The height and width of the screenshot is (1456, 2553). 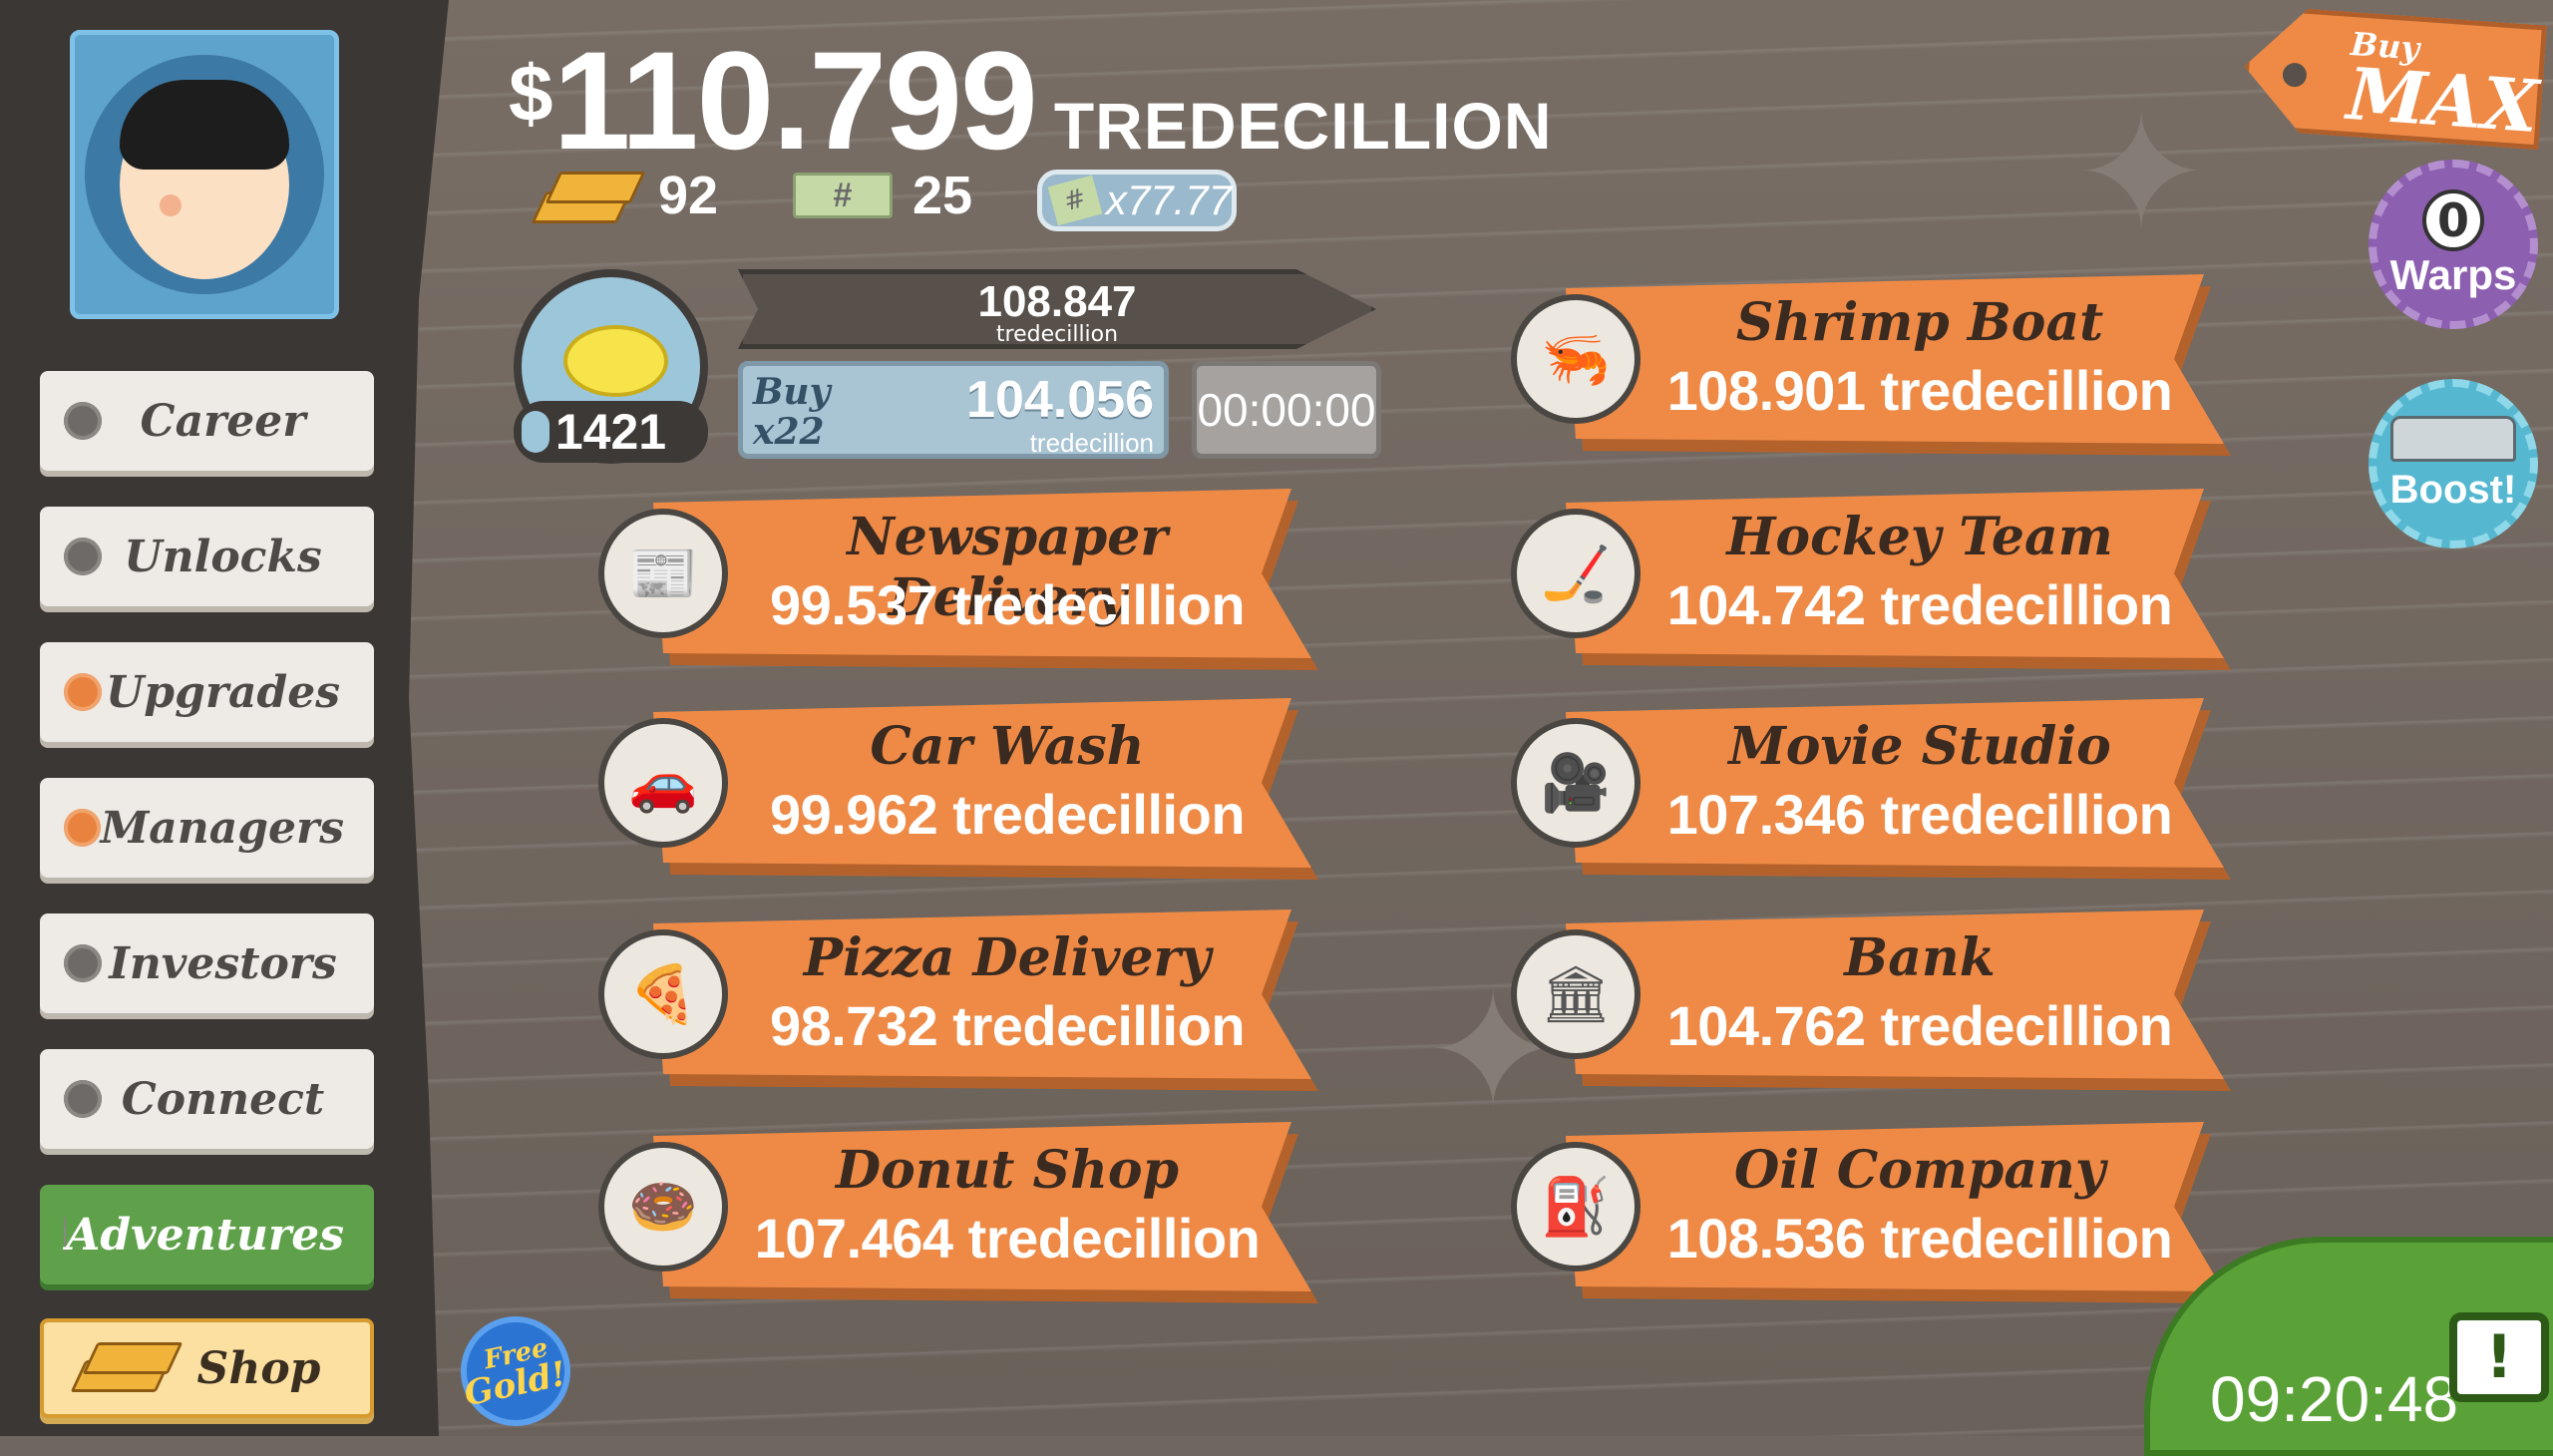 I want to click on buy-button: Buy x22 104.056 tredecillion, so click(x=954, y=410).